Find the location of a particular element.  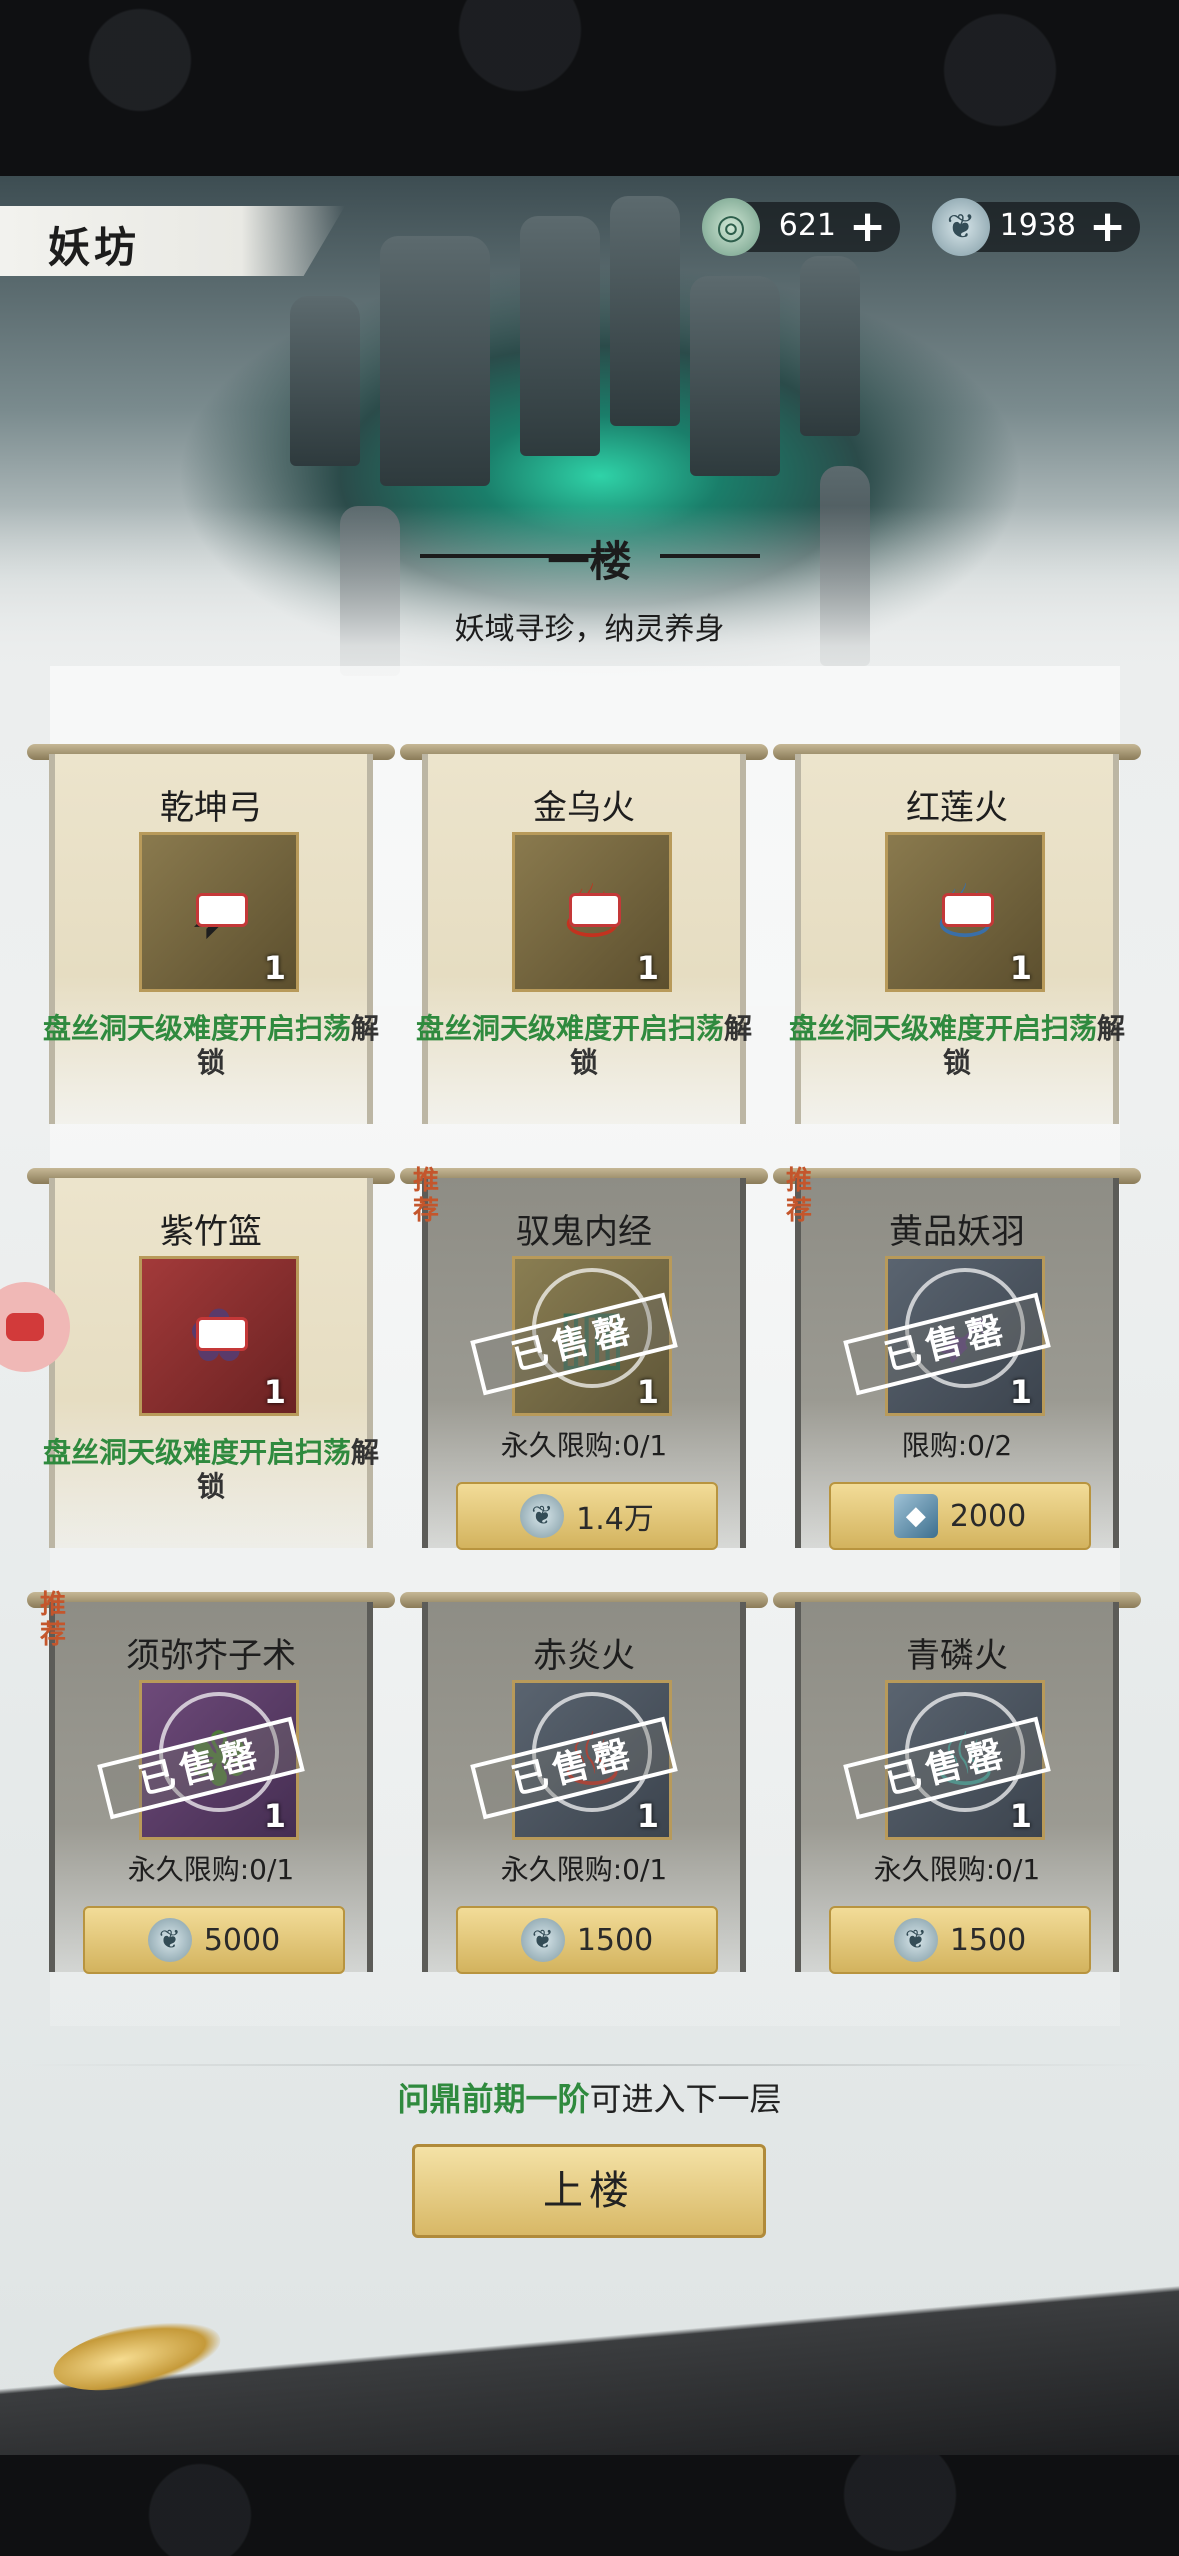

shop-card-yellow-feather: 推荐 黄品妖羽 ➹ 1 已售罄 限购:0/2 ◆ 2000 is located at coordinates (957, 1358).